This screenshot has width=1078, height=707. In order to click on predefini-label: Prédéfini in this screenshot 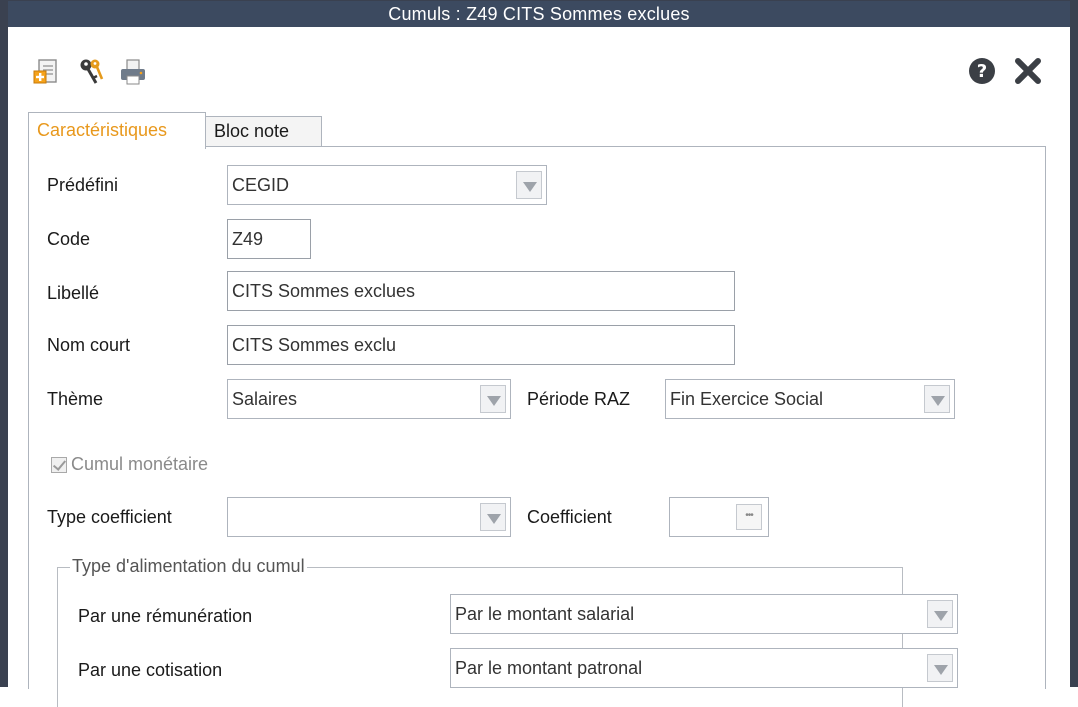, I will do `click(83, 185)`.